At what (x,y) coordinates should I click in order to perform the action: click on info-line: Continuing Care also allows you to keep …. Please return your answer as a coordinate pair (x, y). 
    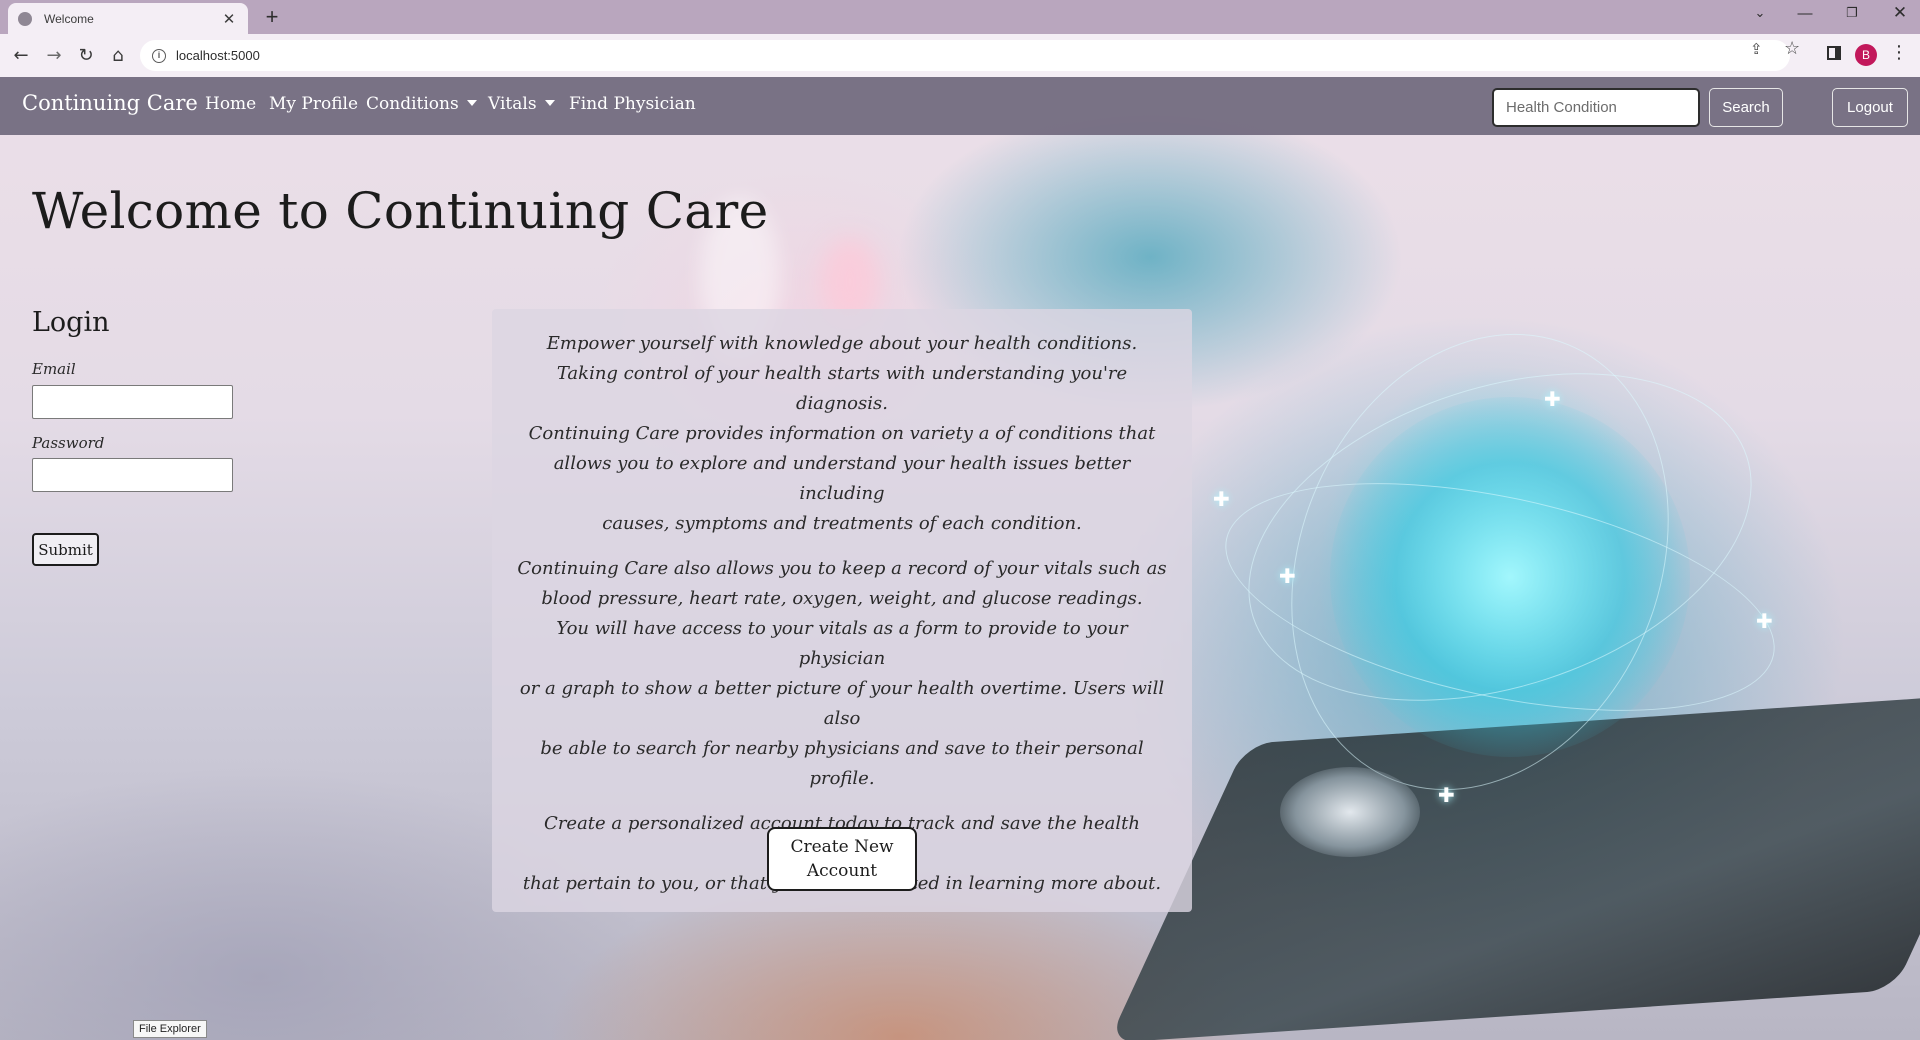
    Looking at the image, I should click on (842, 568).